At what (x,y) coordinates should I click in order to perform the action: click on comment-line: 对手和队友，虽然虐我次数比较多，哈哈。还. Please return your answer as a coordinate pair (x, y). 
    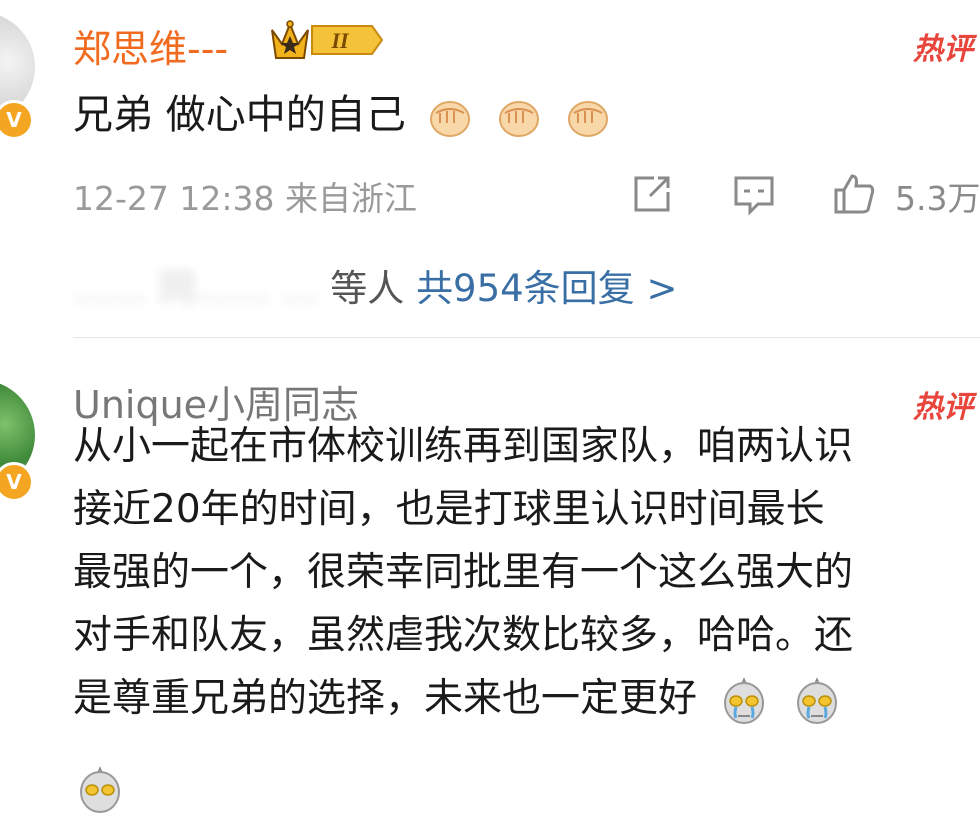
    Looking at the image, I should click on (463, 635).